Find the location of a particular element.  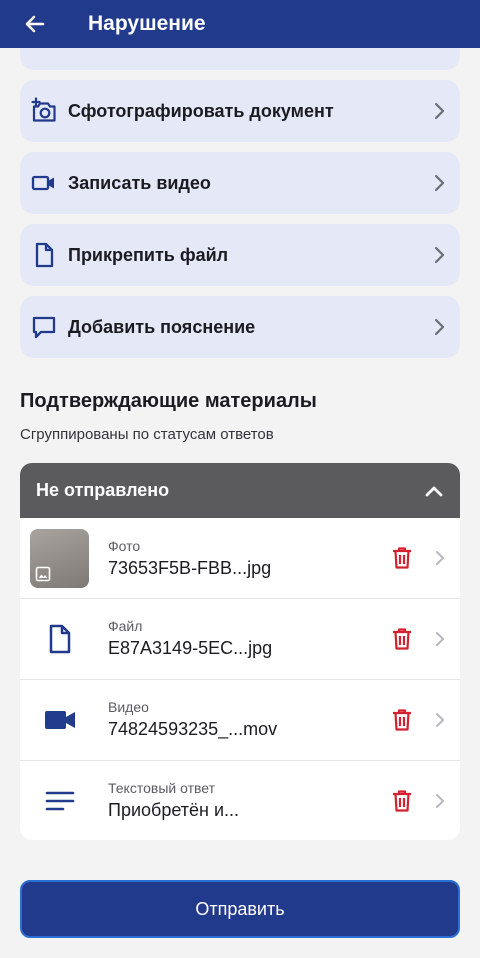

add-comment-label: Добавить пояснение is located at coordinates (162, 326).